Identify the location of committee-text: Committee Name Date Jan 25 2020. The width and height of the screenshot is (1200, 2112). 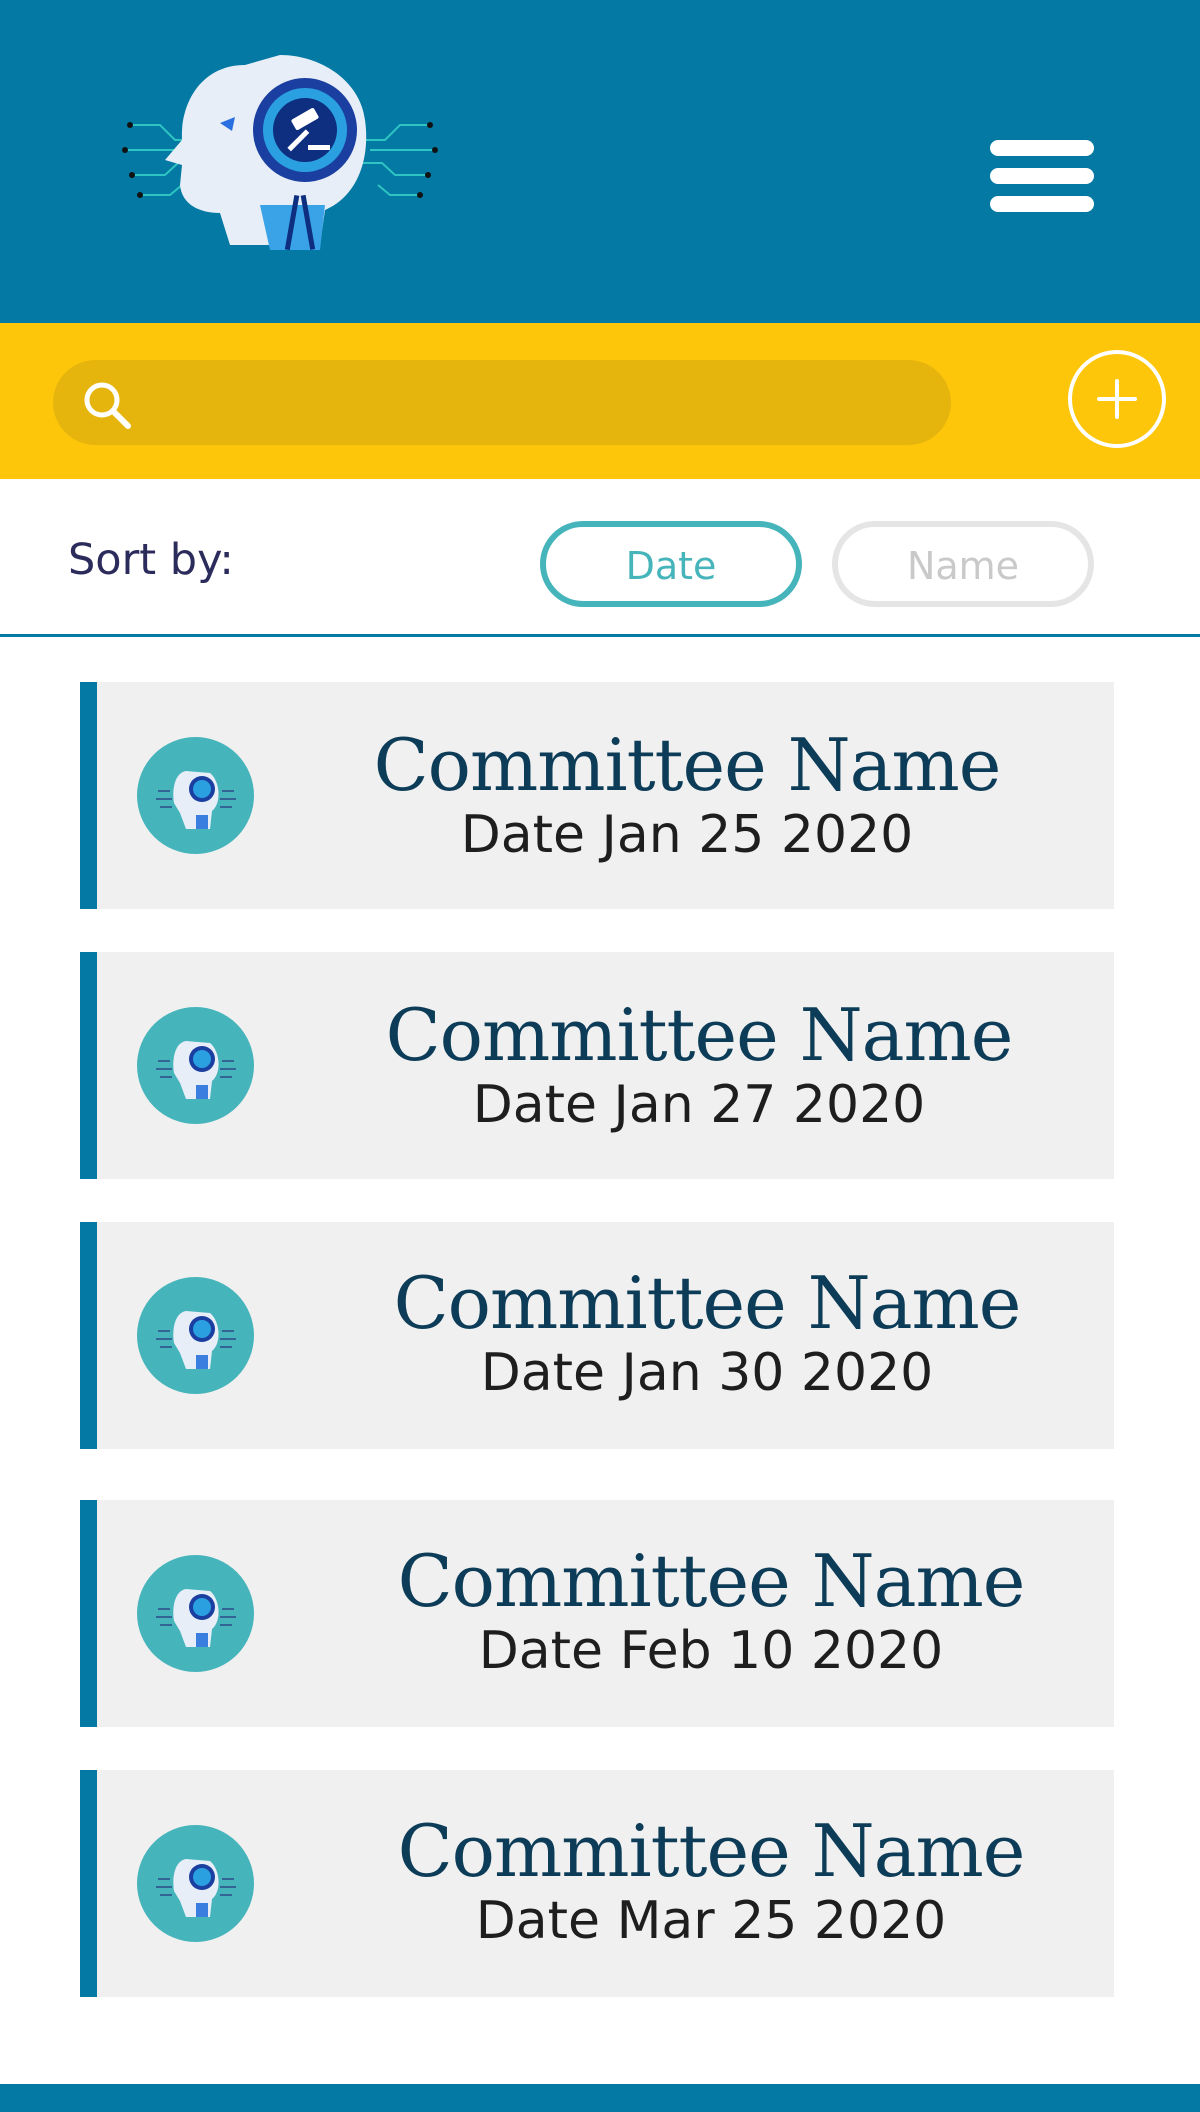
(687, 794).